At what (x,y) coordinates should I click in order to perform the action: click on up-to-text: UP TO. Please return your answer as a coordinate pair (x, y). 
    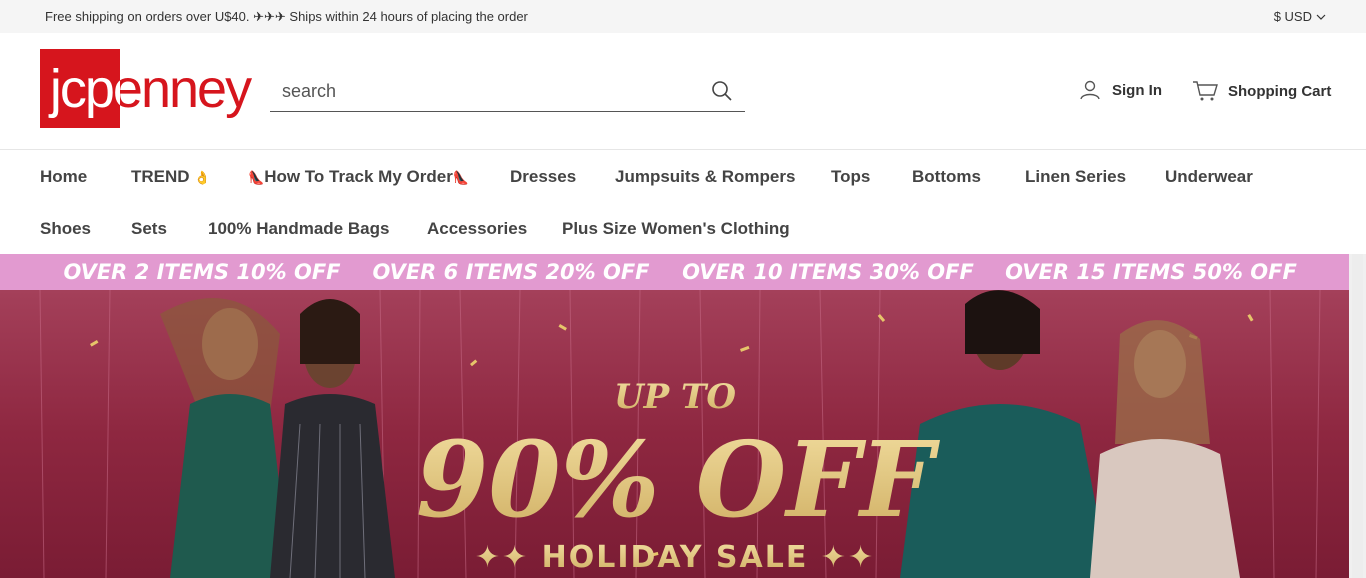
    Looking at the image, I should click on (675, 397).